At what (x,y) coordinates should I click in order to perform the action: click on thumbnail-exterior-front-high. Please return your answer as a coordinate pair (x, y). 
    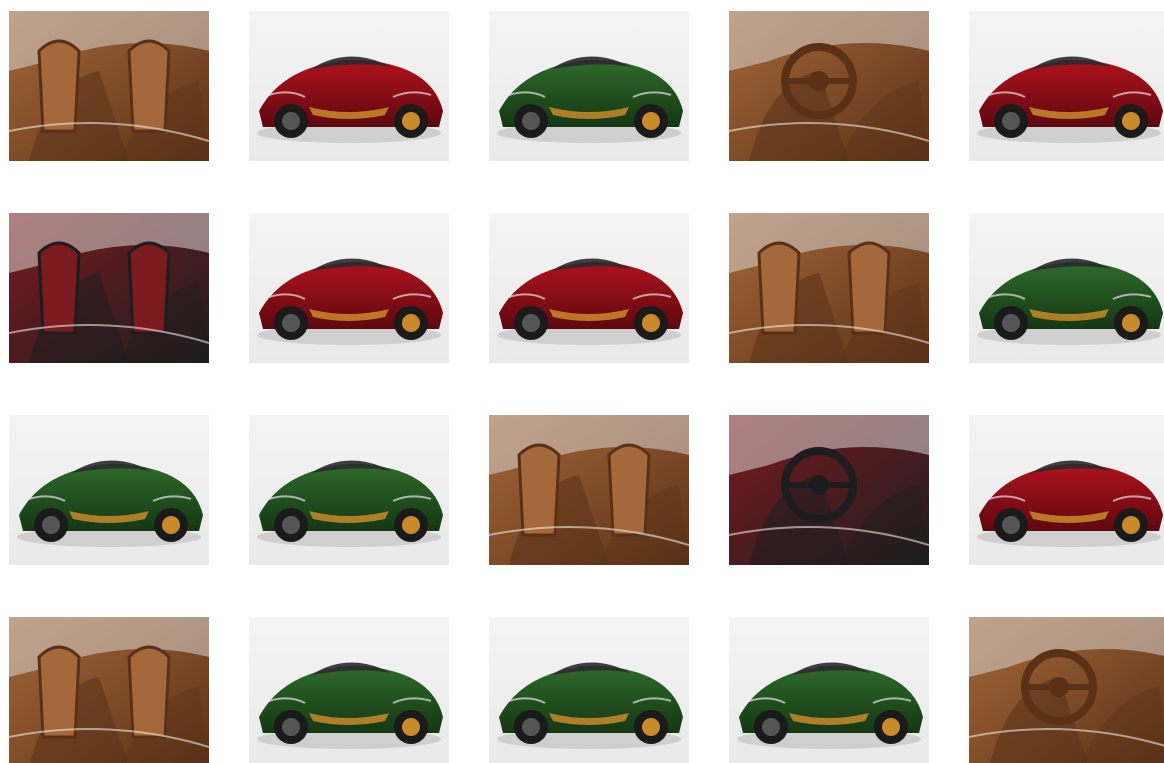
    Looking at the image, I should click on (589, 288).